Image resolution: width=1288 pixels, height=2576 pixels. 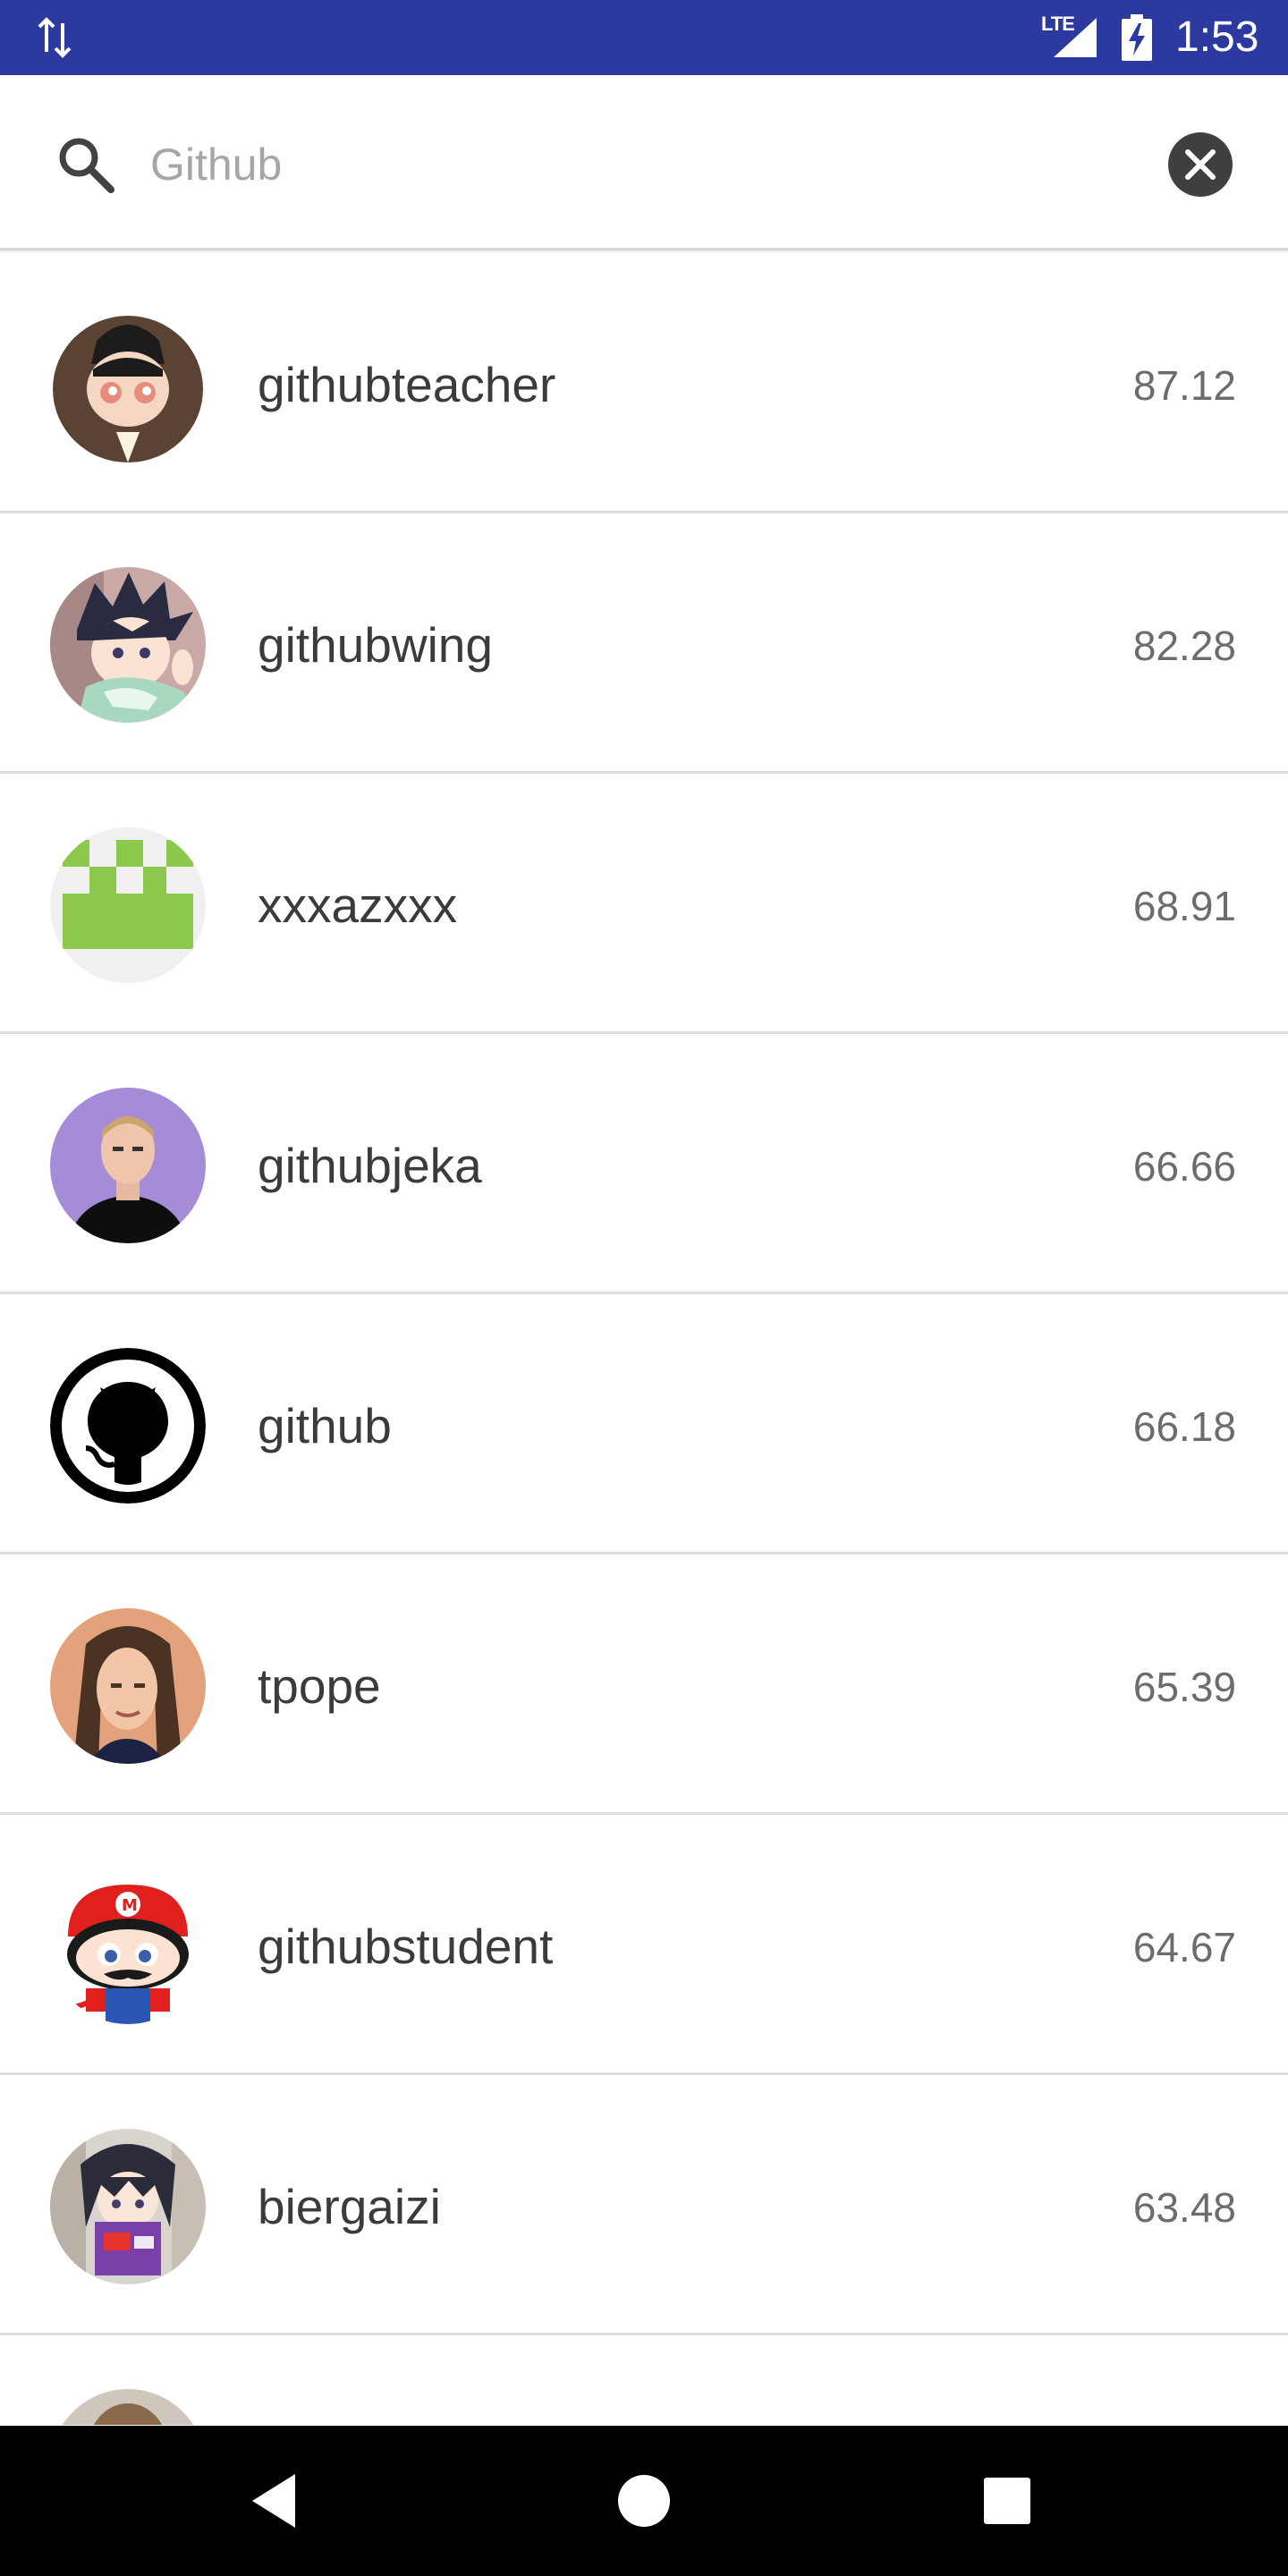 I want to click on search-input, so click(x=642, y=164).